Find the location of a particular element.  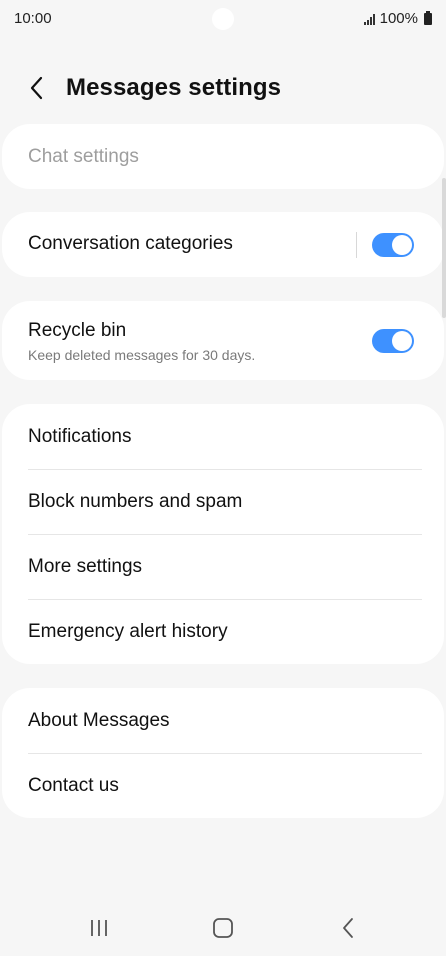

block-numbers-label: Block numbers and spam is located at coordinates (135, 501).